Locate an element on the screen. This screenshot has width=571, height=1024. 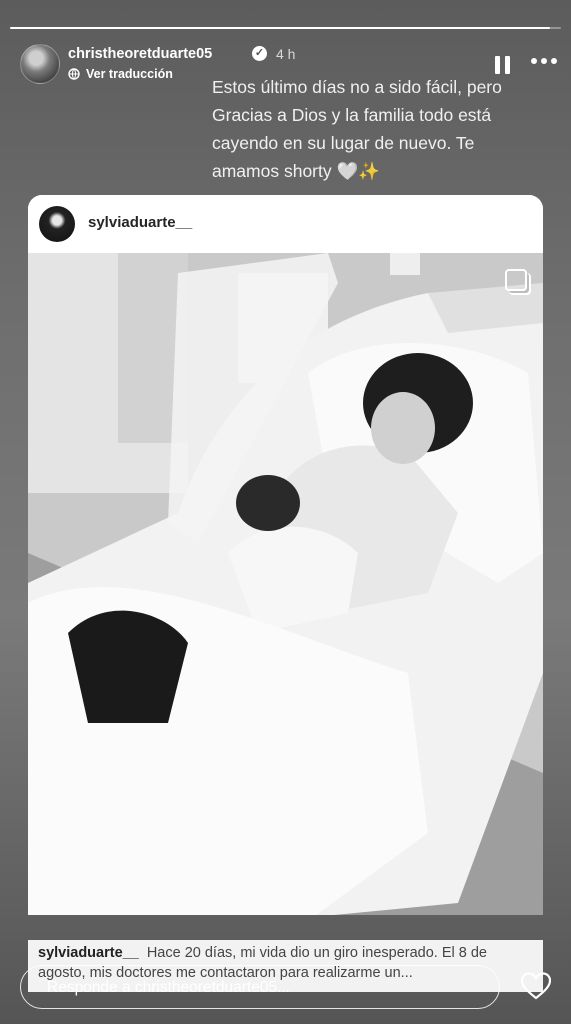
globe-icon is located at coordinates (74, 74).